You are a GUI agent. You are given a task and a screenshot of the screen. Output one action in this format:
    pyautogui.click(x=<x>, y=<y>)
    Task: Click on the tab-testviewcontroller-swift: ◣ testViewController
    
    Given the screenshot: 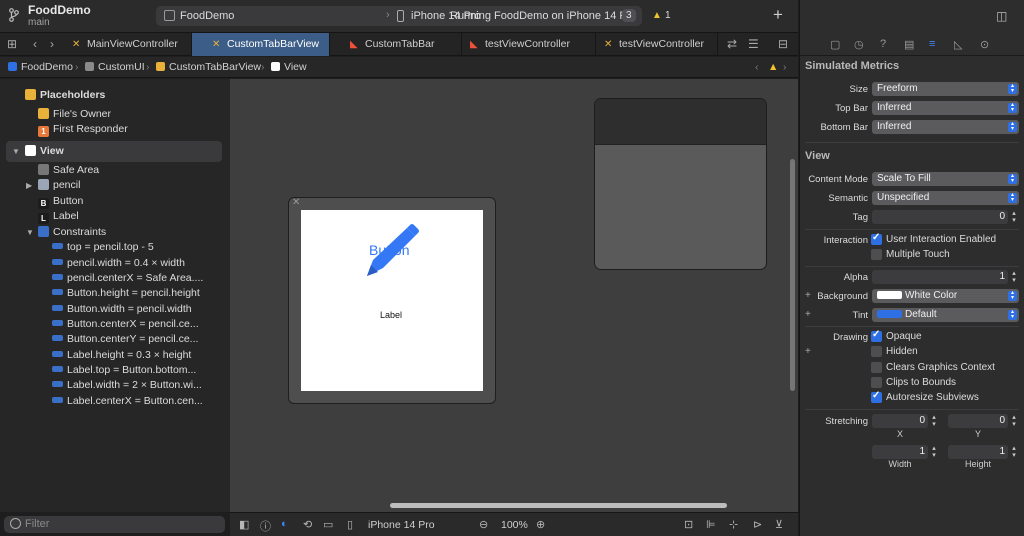 What is the action you would take?
    pyautogui.click(x=529, y=44)
    